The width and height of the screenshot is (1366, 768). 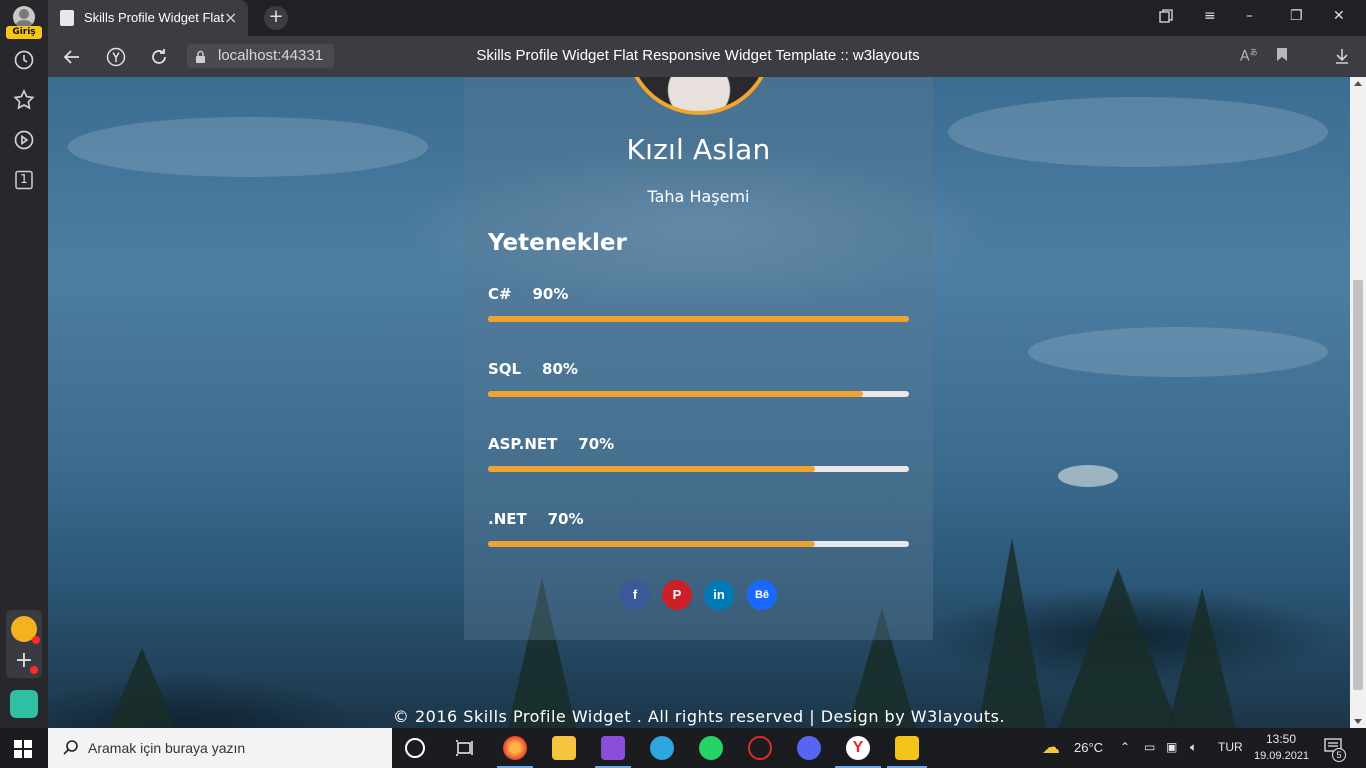 I want to click on behance-icon: Bē, so click(x=762, y=595).